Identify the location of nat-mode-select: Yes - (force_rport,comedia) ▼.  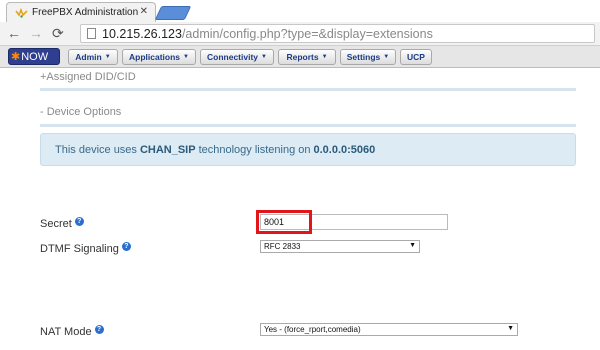
(389, 329).